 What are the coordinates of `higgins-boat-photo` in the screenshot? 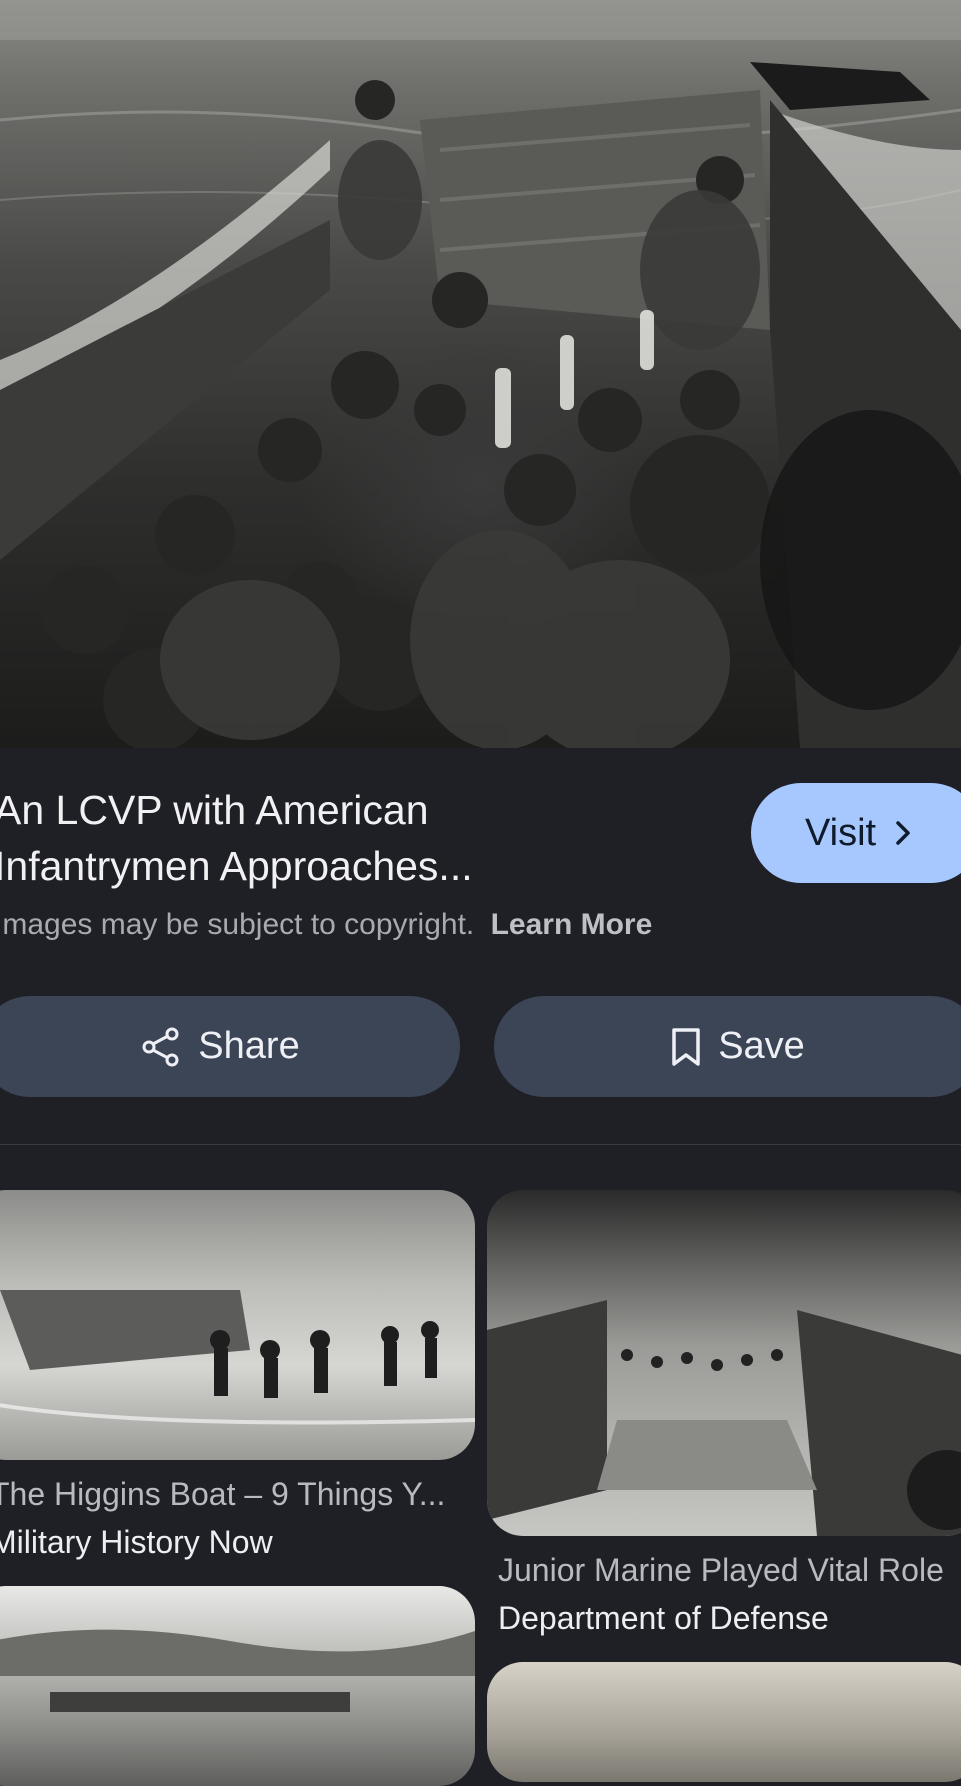 It's located at (237, 1357).